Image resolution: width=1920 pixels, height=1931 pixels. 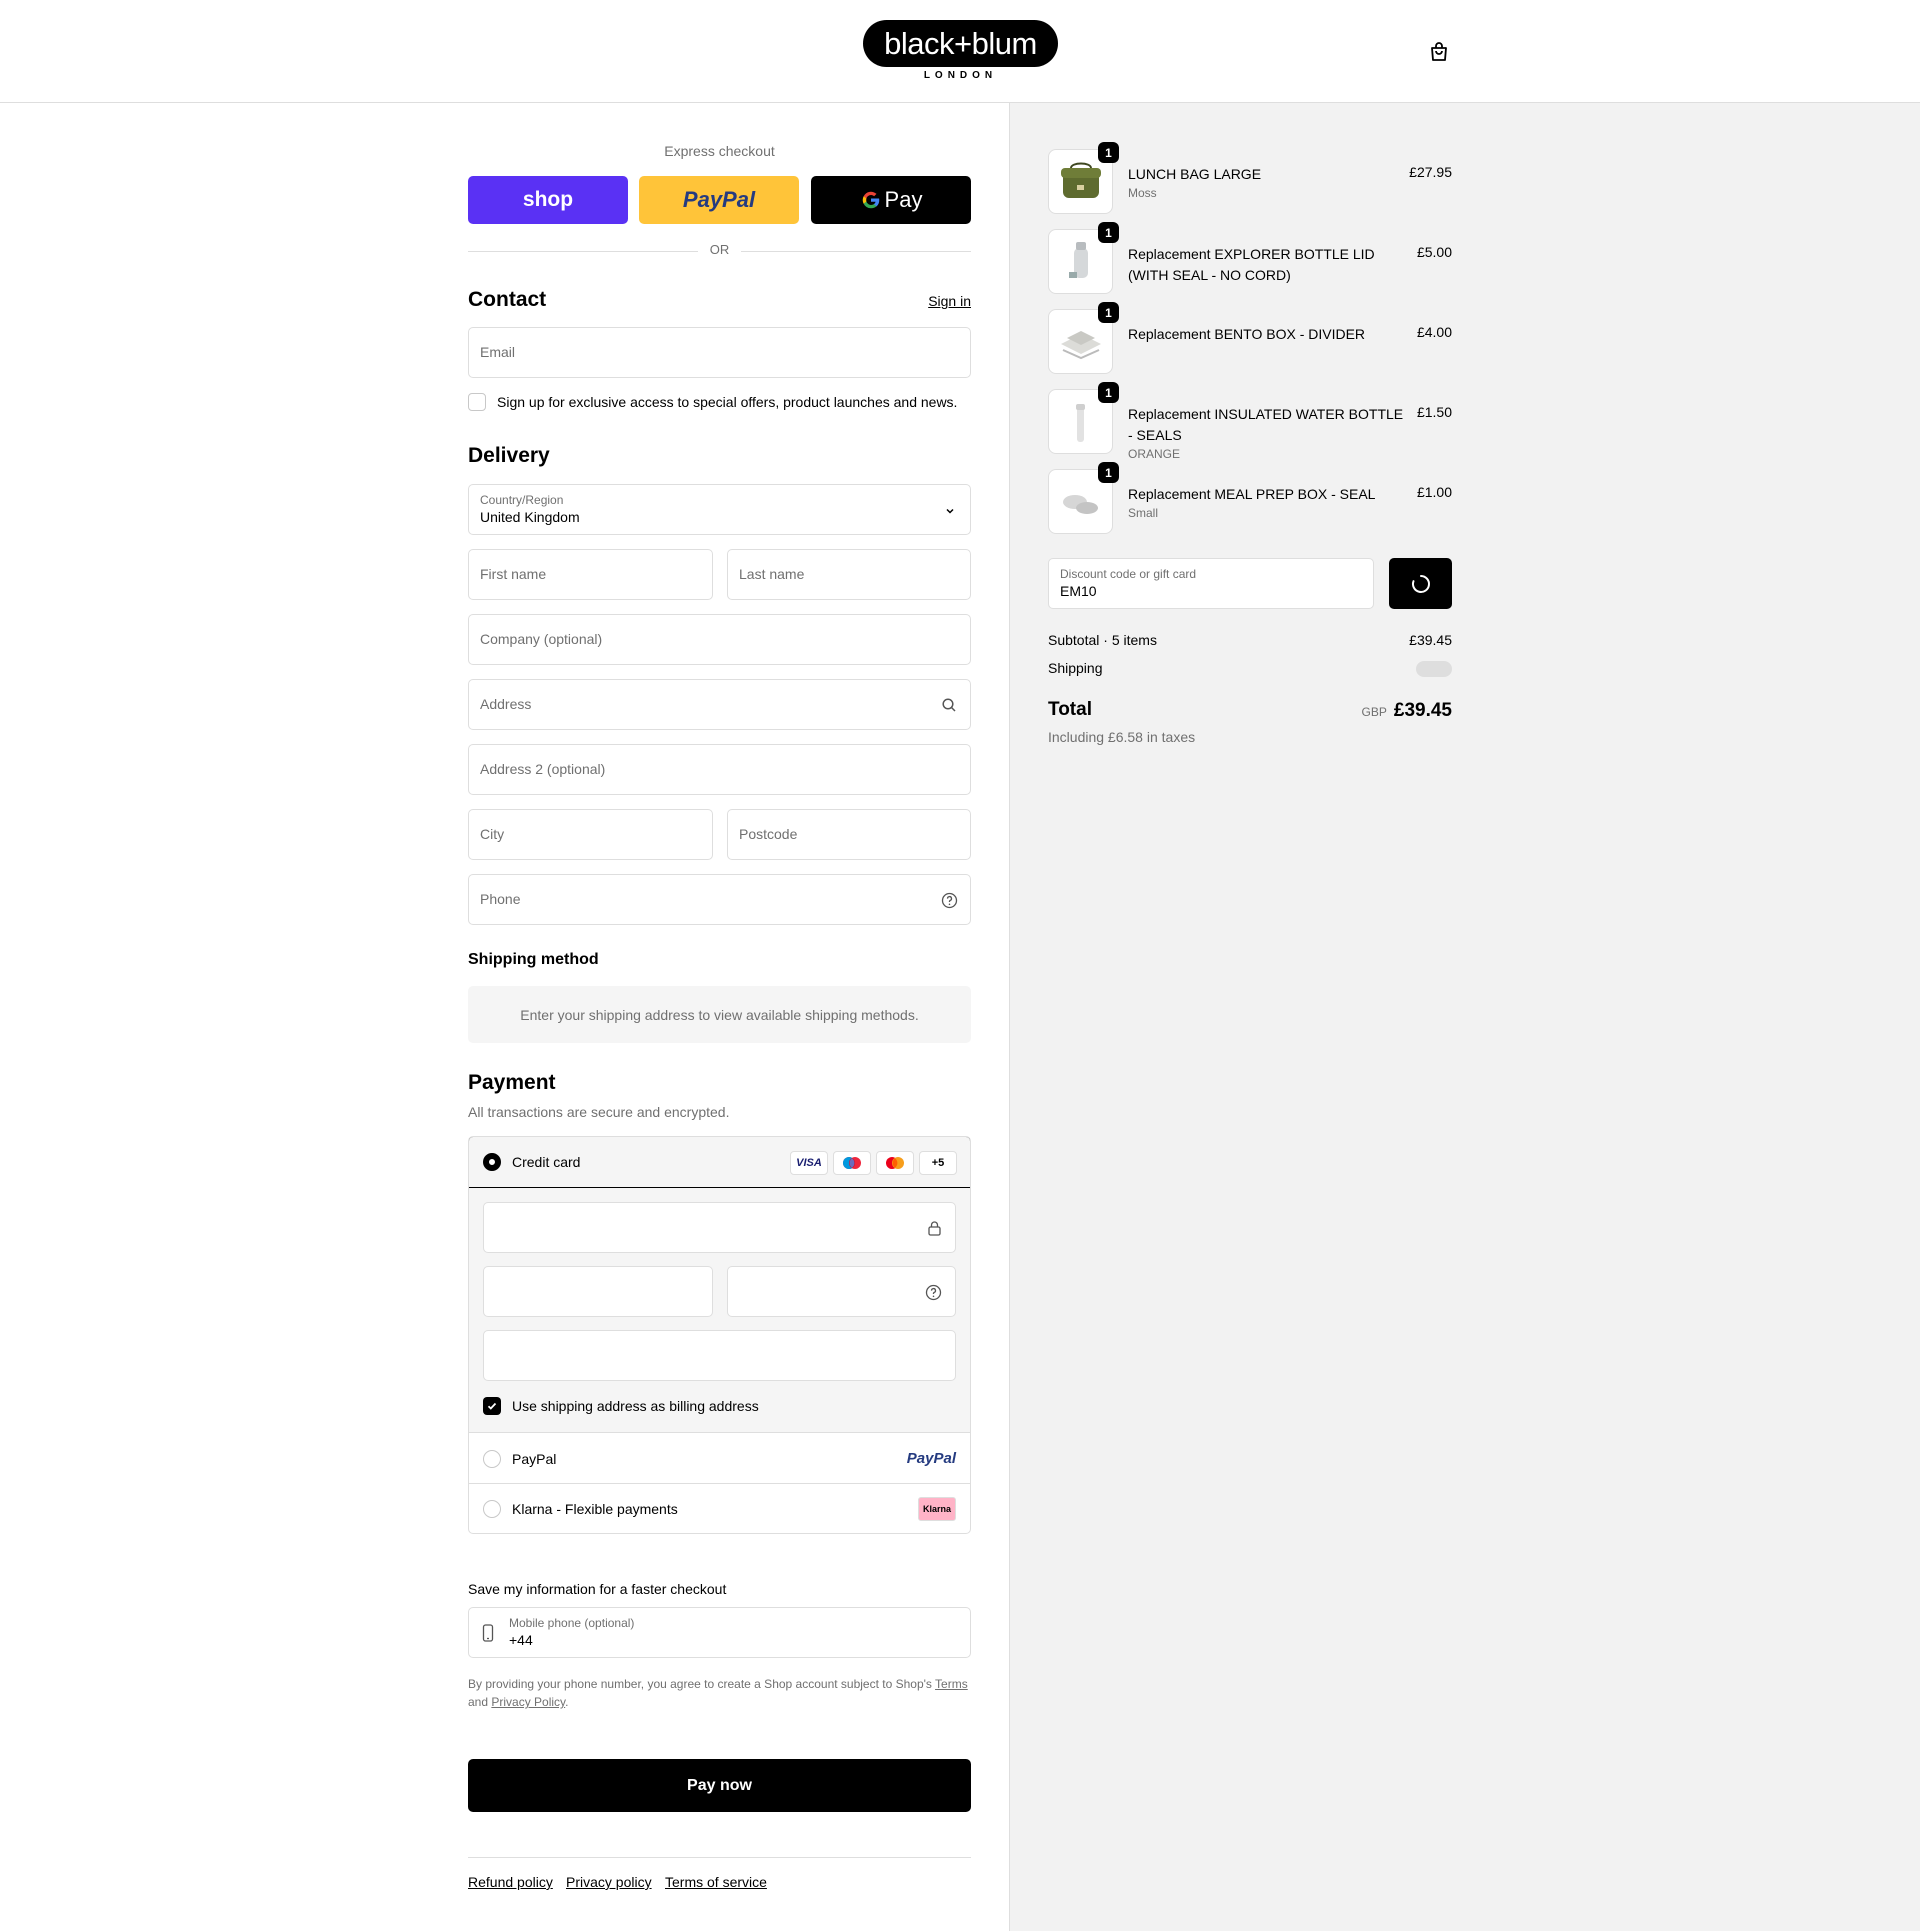 What do you see at coordinates (719, 704) in the screenshot?
I see `address-field: Address` at bounding box center [719, 704].